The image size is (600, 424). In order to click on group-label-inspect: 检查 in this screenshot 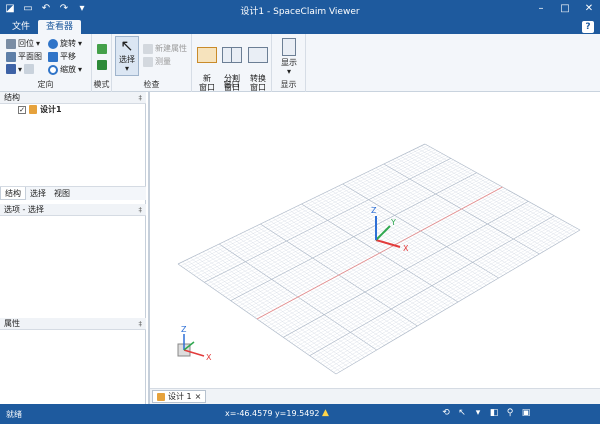, I will do `click(151, 84)`.